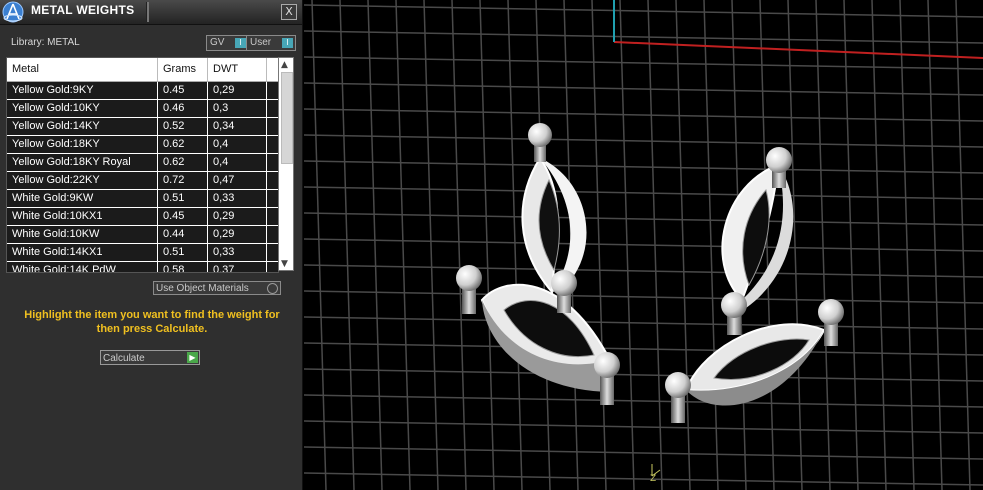 The height and width of the screenshot is (490, 983). Describe the element at coordinates (287, 118) in the screenshot. I see `scroll-thumb` at that location.